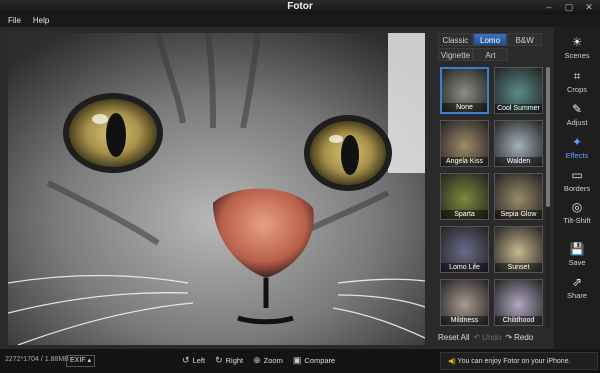  I want to click on tool-adjust: ✎ Adjust, so click(577, 114).